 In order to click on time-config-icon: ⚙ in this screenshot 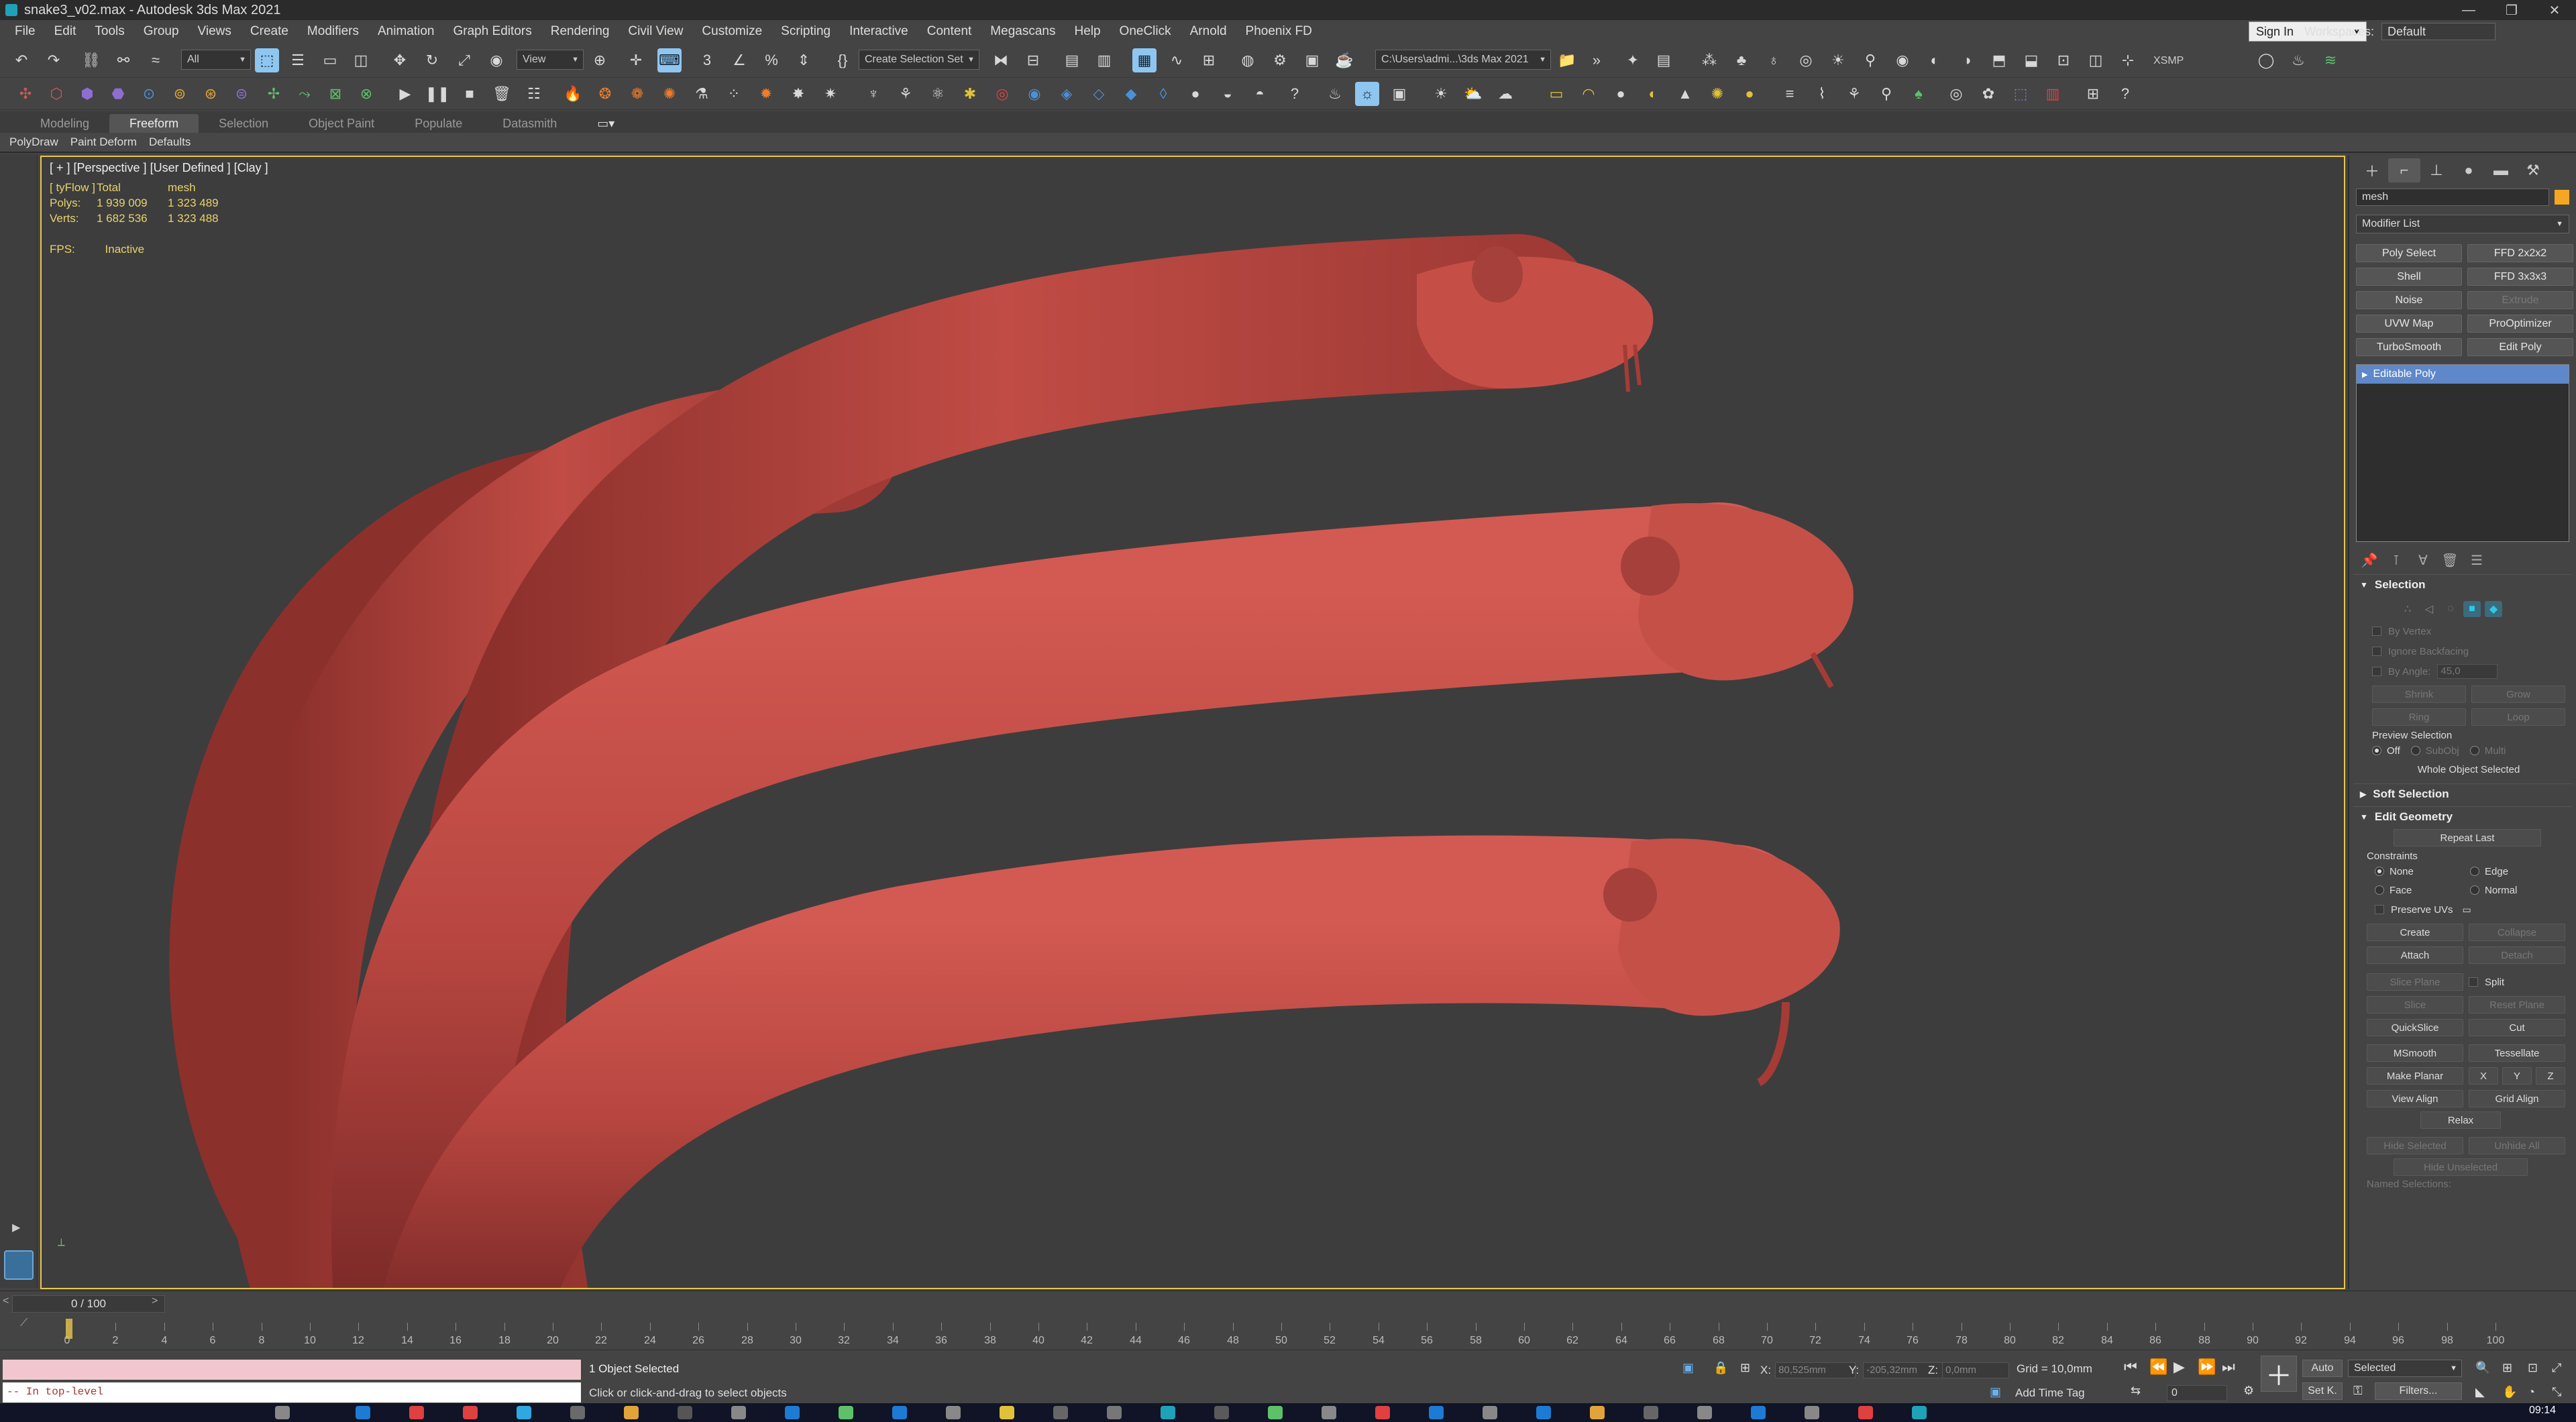, I will do `click(2248, 1391)`.